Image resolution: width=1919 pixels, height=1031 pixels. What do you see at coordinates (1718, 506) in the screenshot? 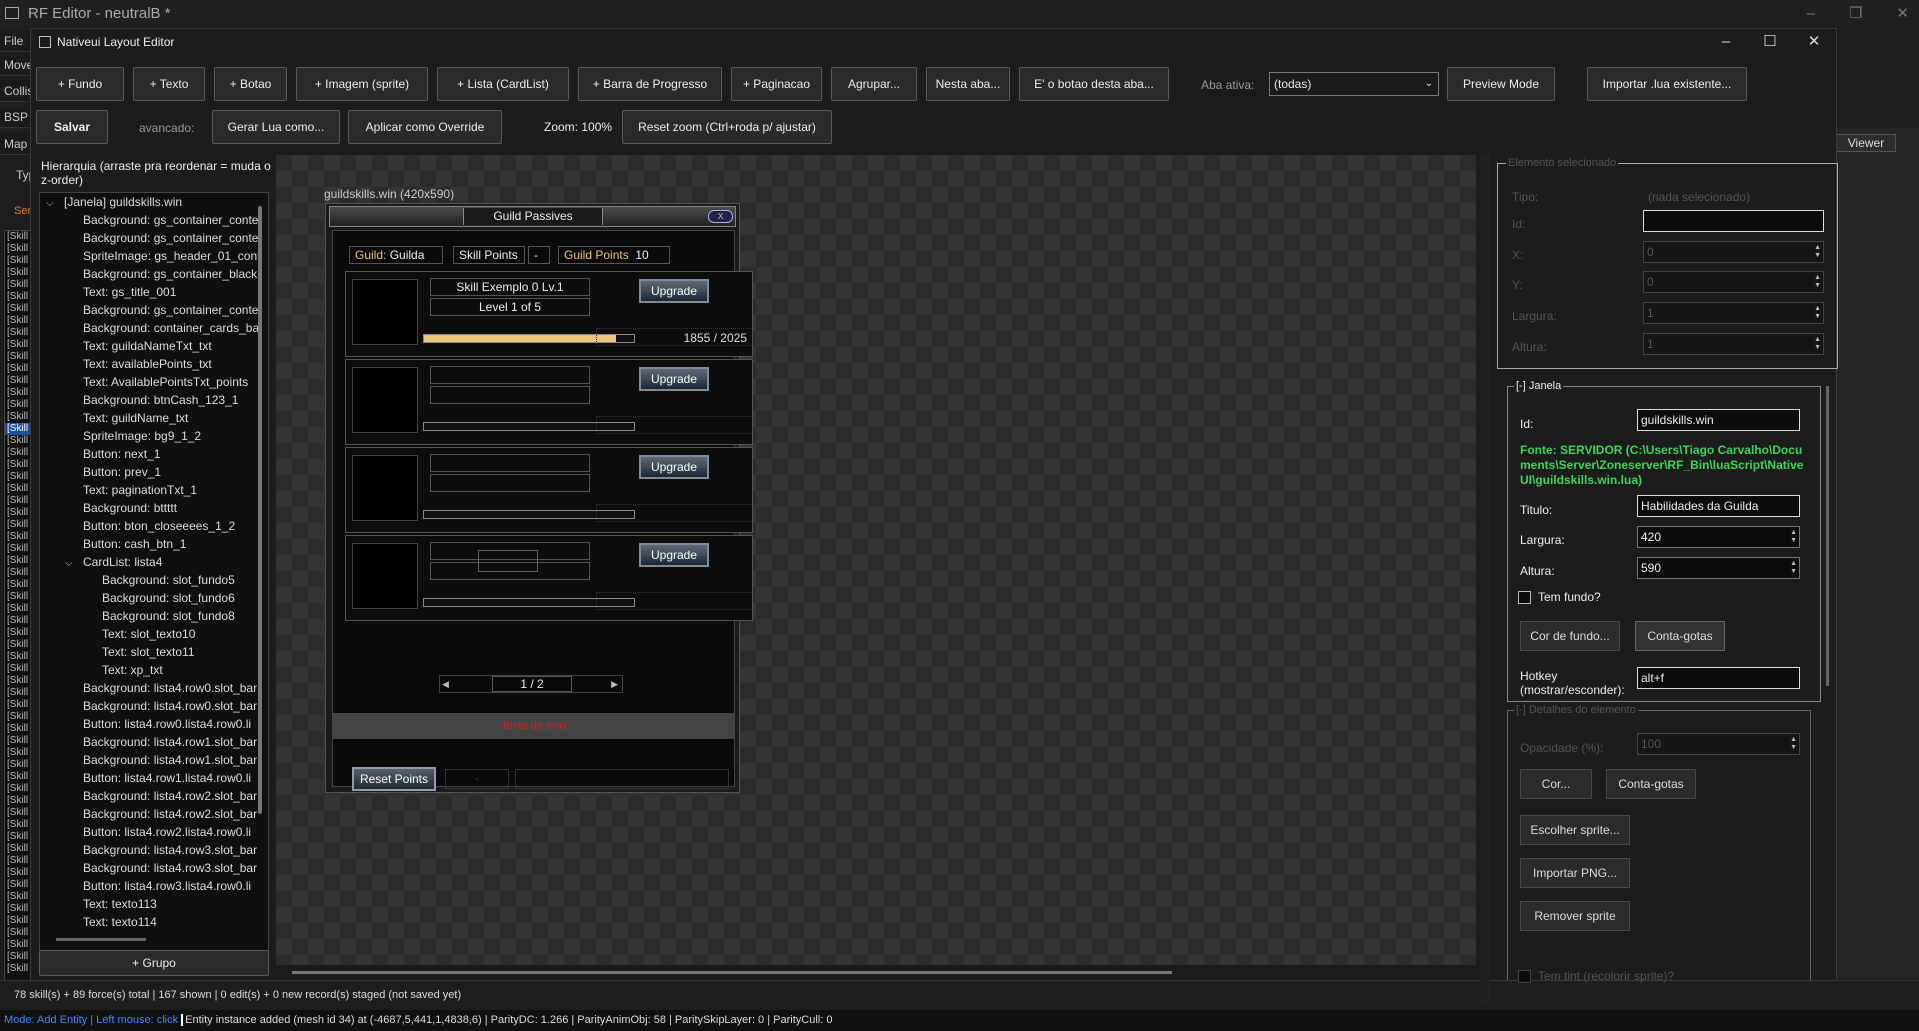
I see `titulo-input: Habilidades da Guilda` at bounding box center [1718, 506].